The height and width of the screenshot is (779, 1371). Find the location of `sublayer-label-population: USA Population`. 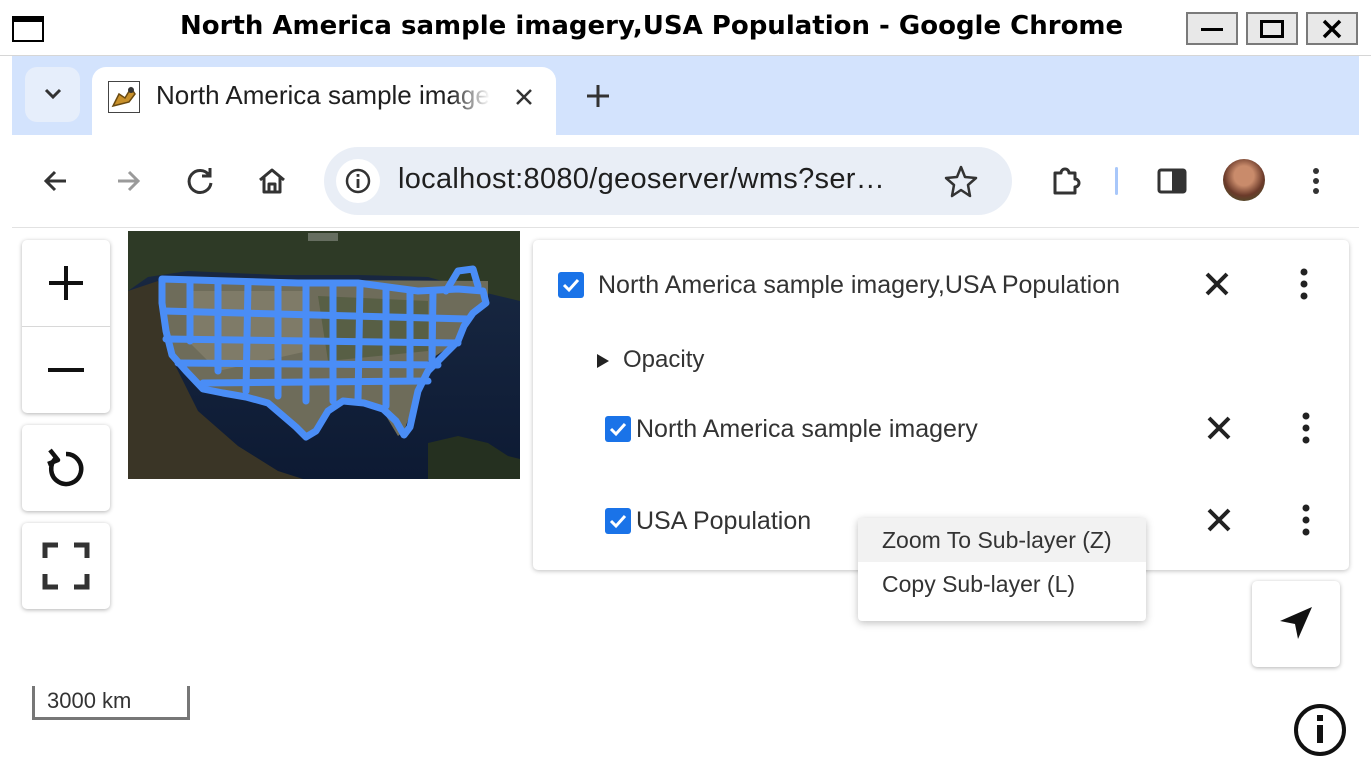

sublayer-label-population: USA Population is located at coordinates (724, 521).